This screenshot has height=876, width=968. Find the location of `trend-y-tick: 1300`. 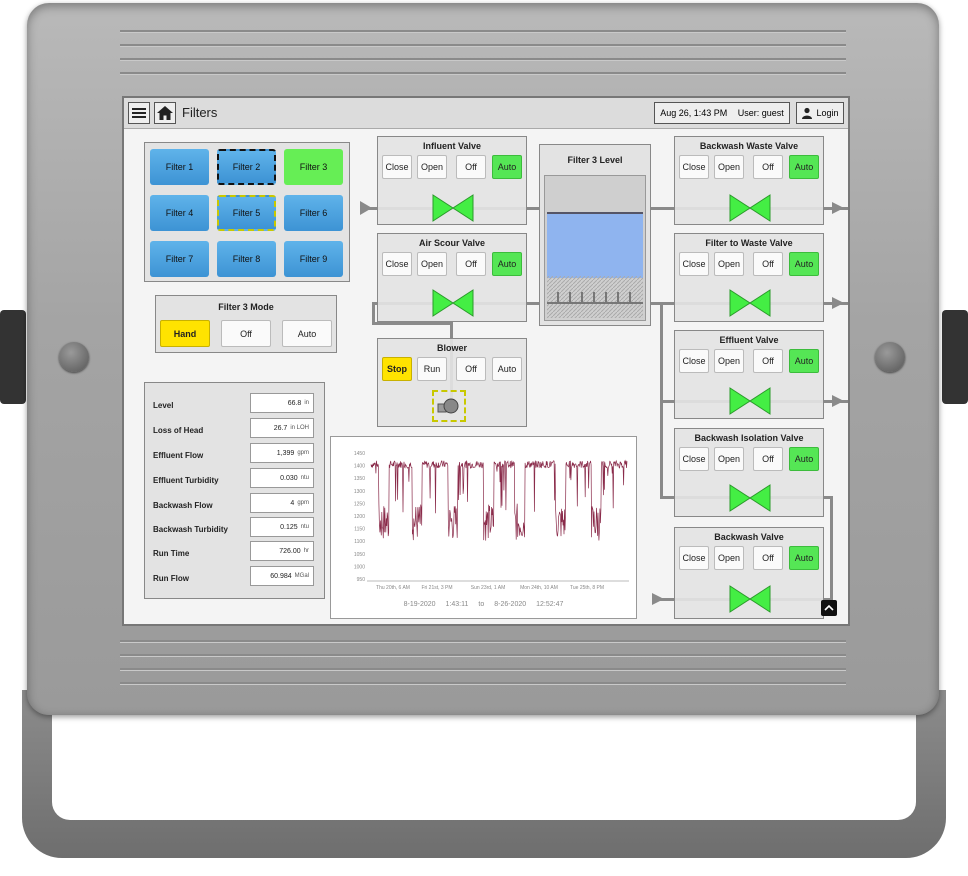

trend-y-tick: 1300 is located at coordinates (359, 492).